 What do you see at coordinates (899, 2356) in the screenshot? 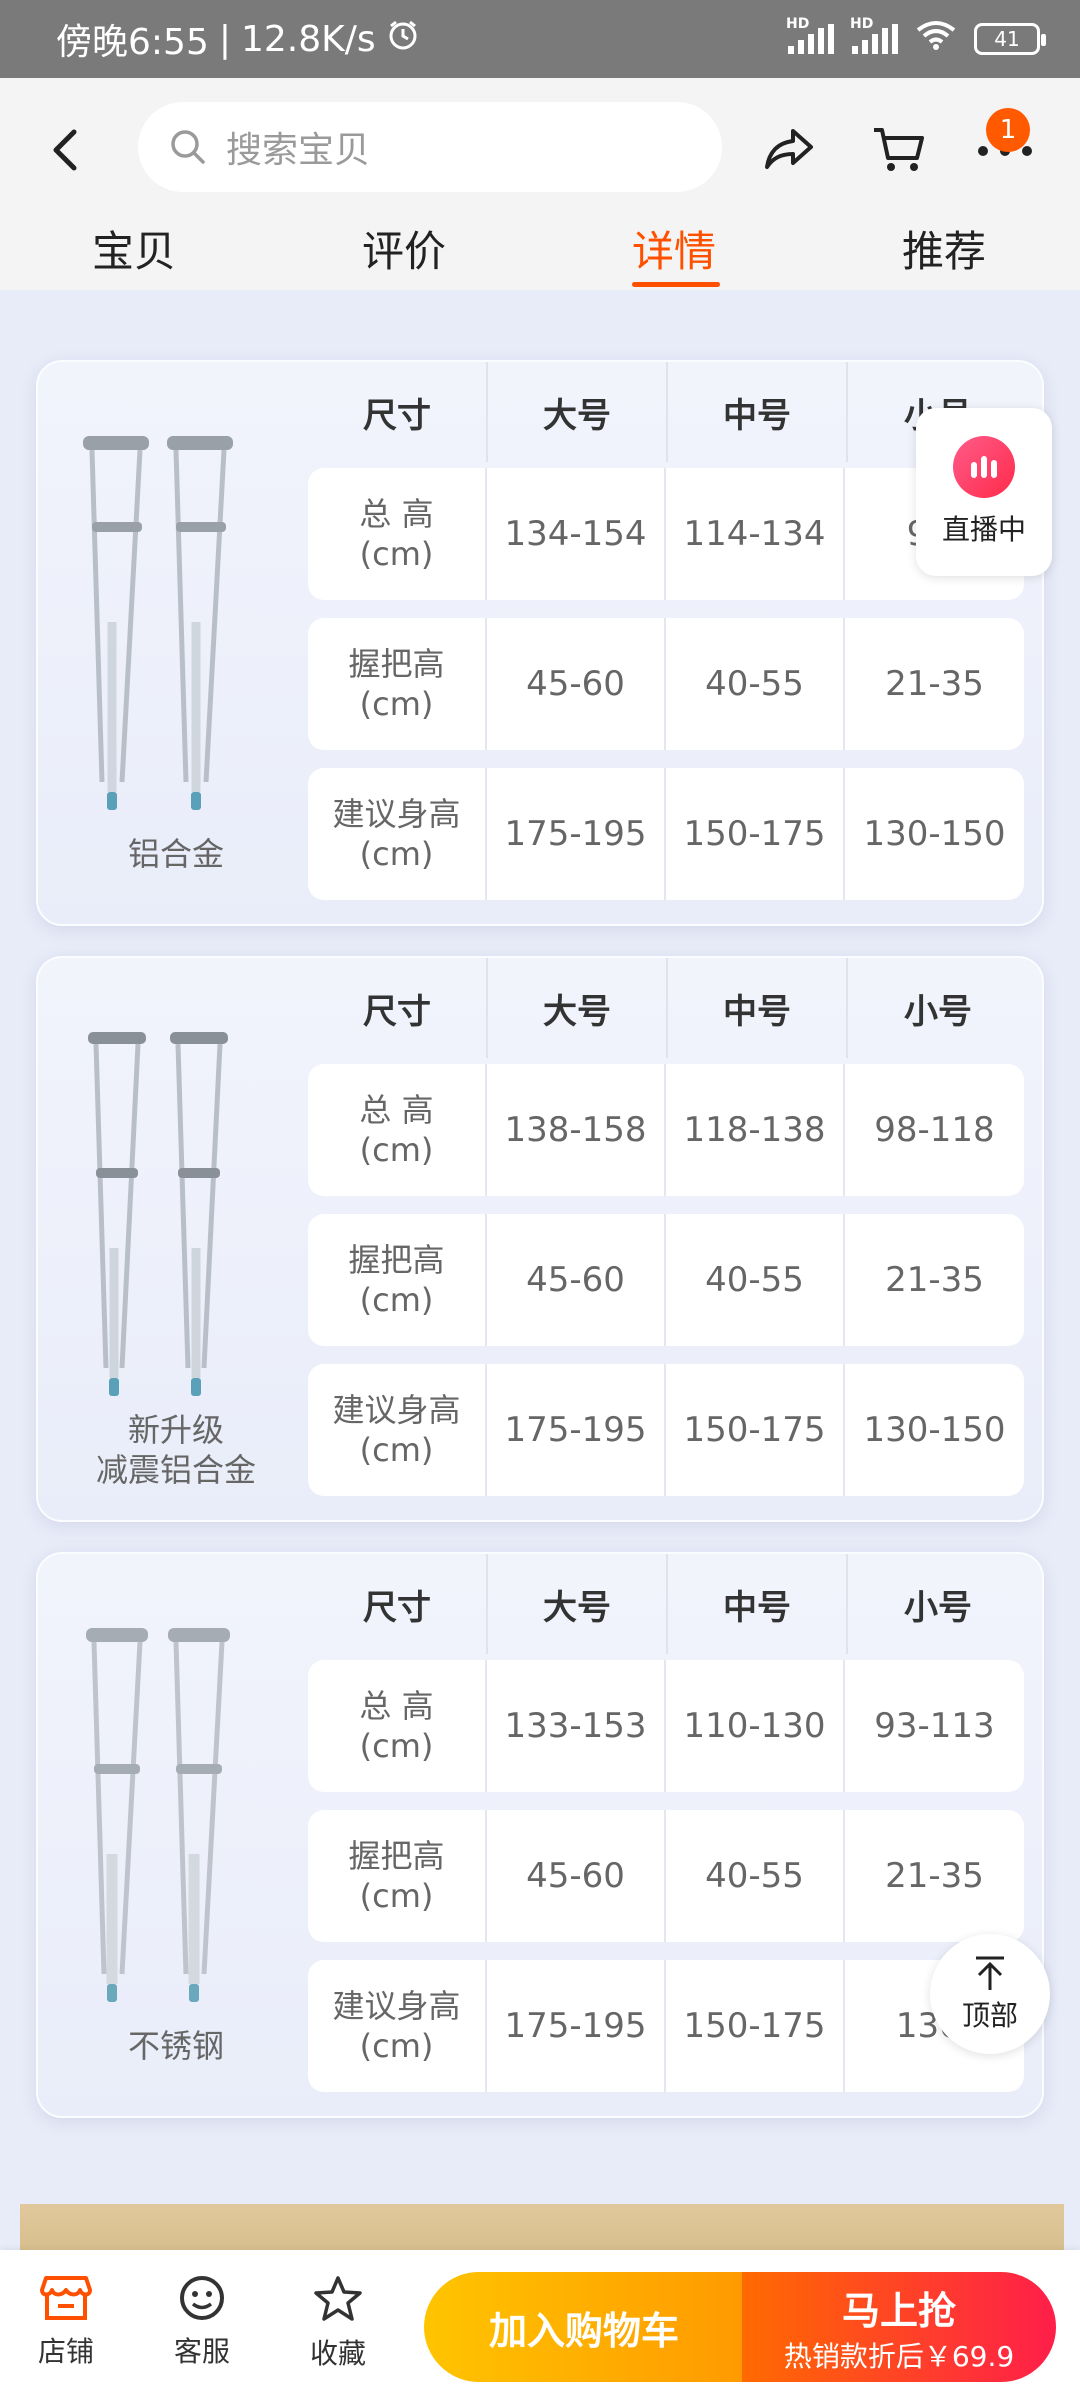
I see `buy-now-price: 热销款折后￥69.9` at bounding box center [899, 2356].